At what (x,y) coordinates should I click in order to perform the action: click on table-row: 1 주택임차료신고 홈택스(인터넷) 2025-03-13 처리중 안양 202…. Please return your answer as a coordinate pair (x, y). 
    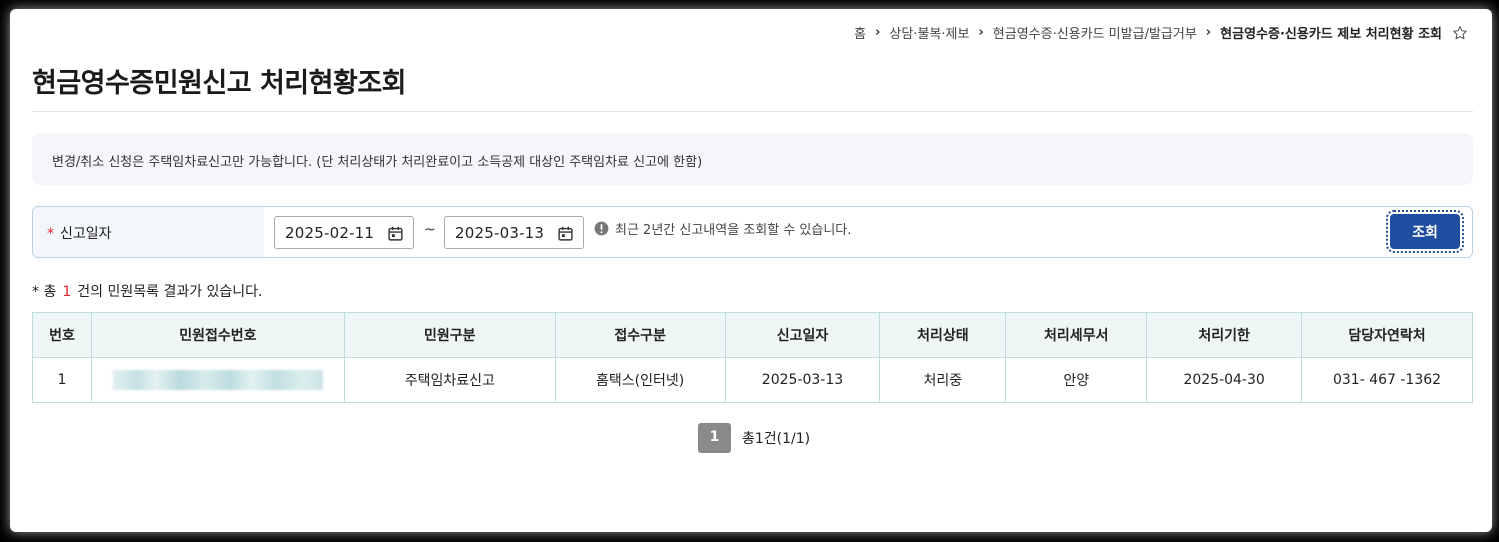
    Looking at the image, I should click on (752, 380).